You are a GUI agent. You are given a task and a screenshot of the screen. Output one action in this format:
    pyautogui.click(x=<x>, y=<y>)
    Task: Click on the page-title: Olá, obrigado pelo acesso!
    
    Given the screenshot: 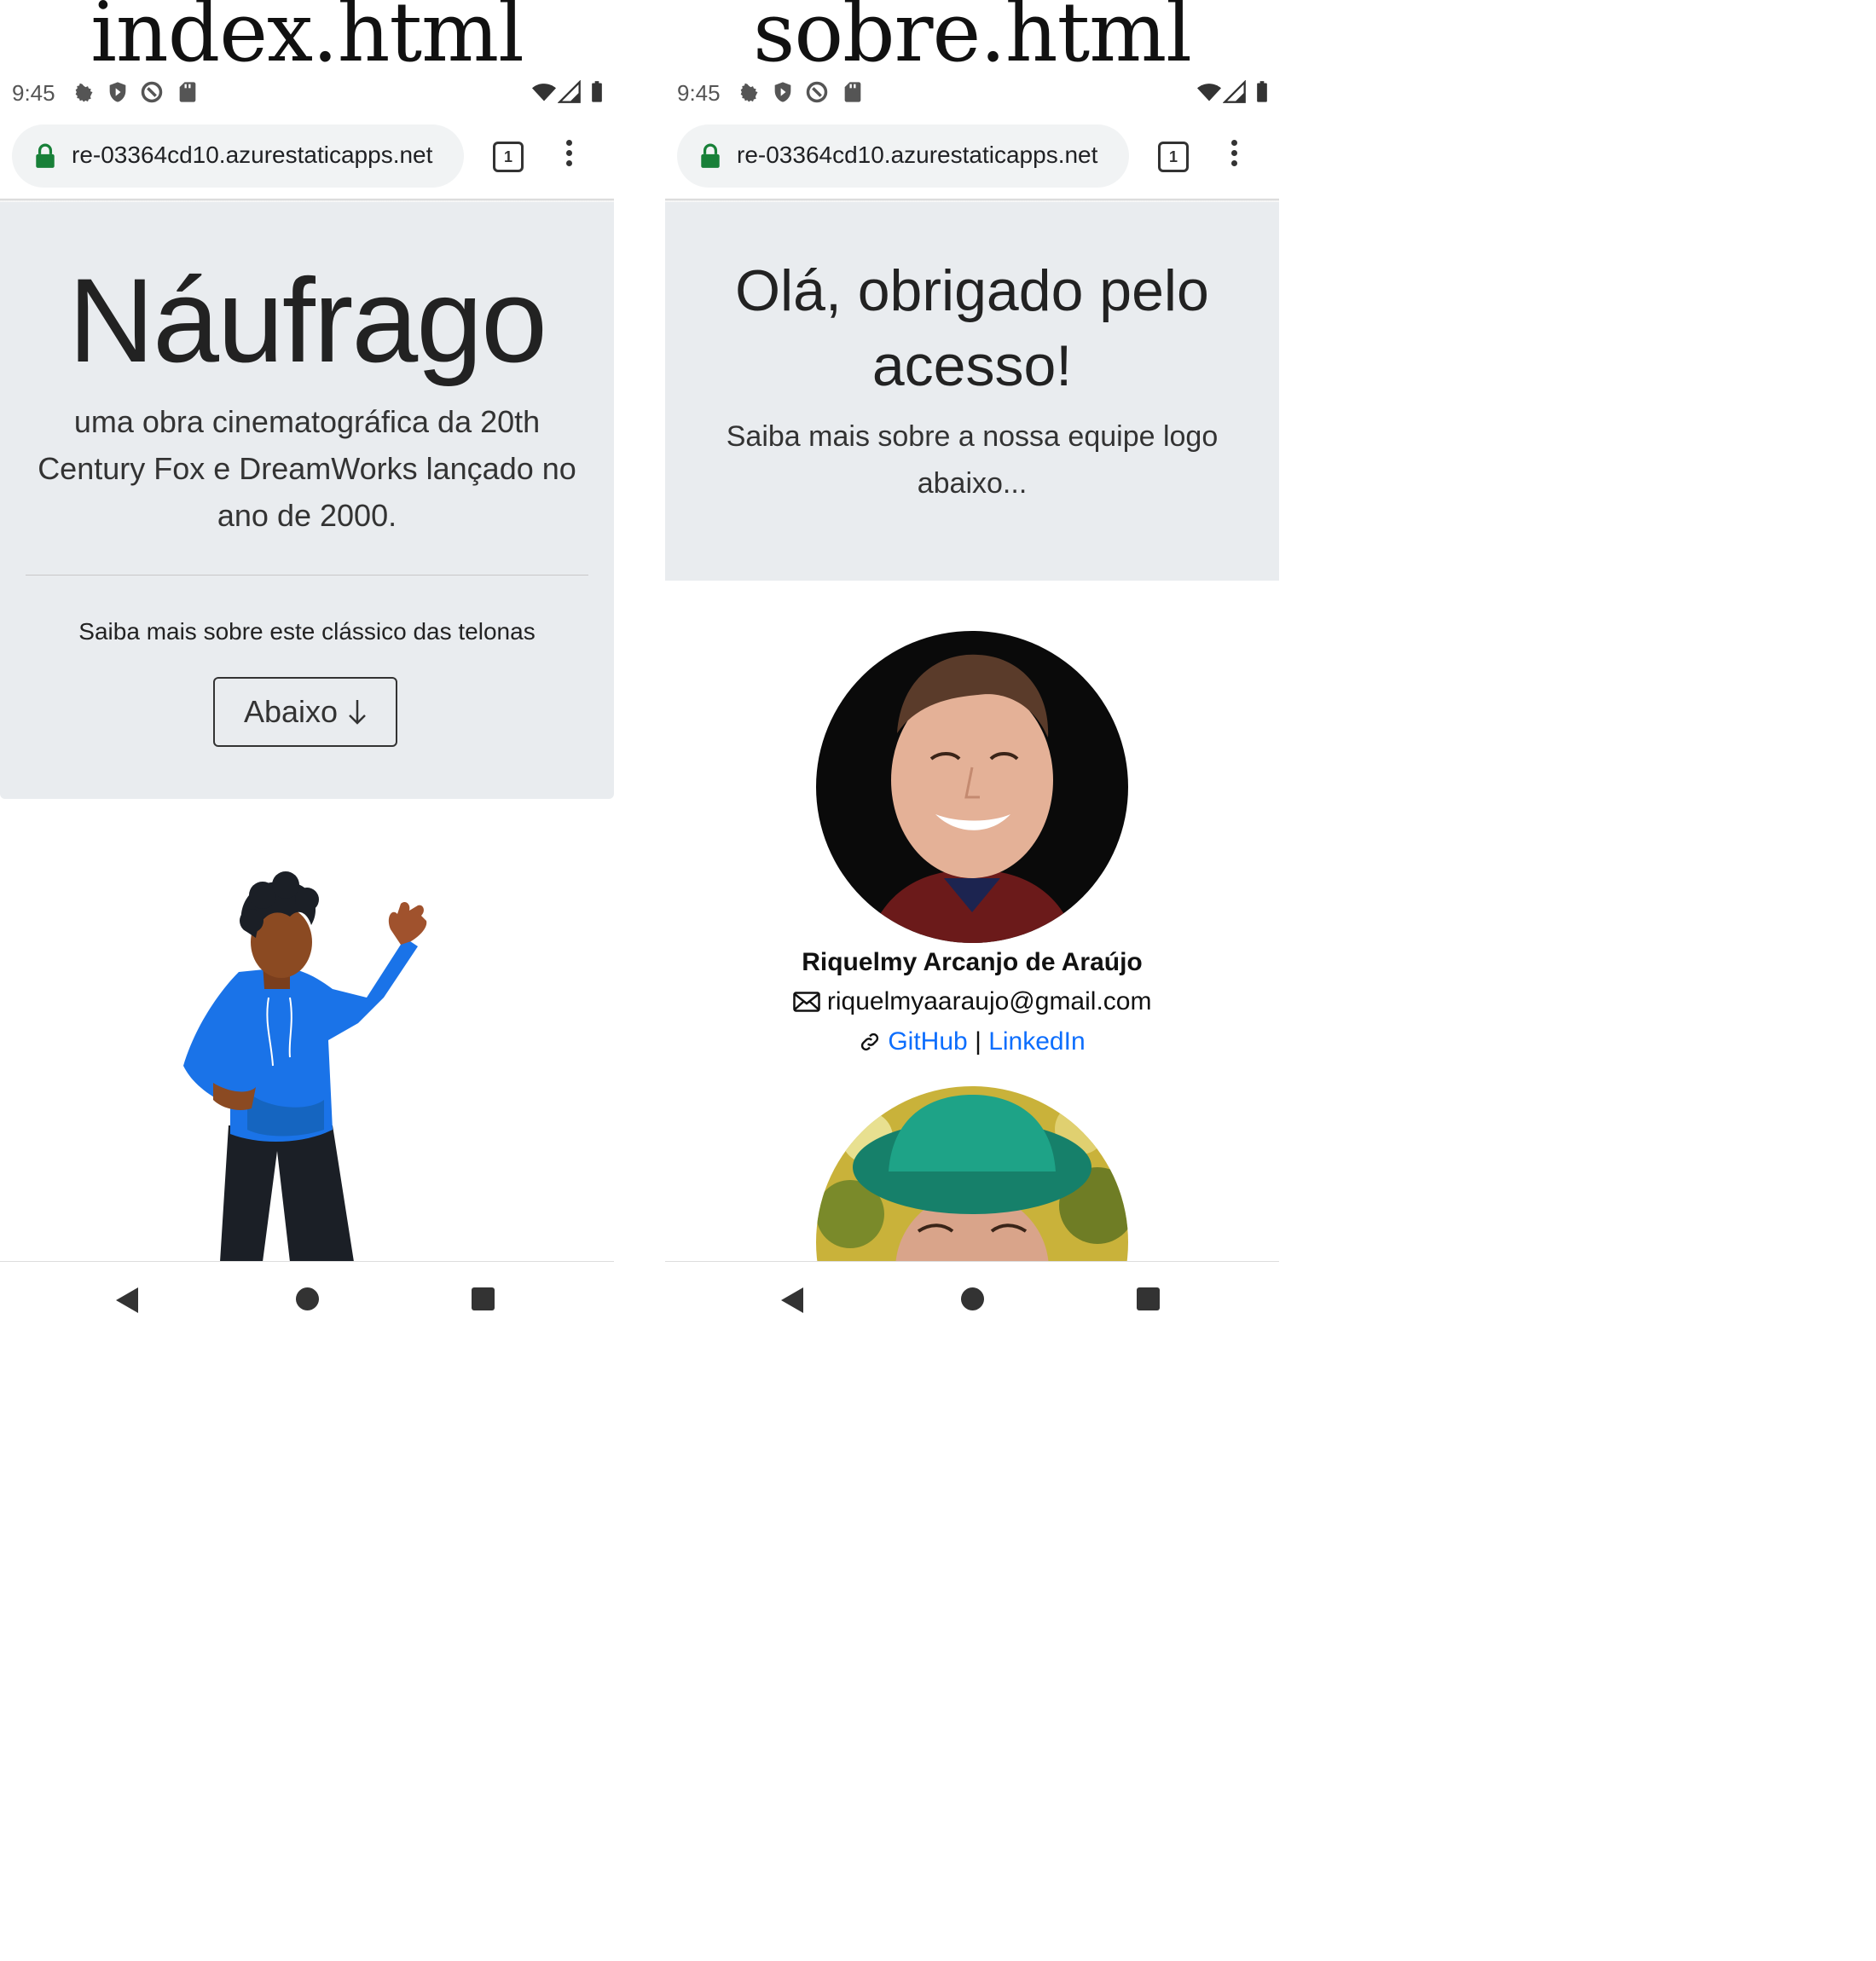 What is the action you would take?
    pyautogui.click(x=972, y=328)
    